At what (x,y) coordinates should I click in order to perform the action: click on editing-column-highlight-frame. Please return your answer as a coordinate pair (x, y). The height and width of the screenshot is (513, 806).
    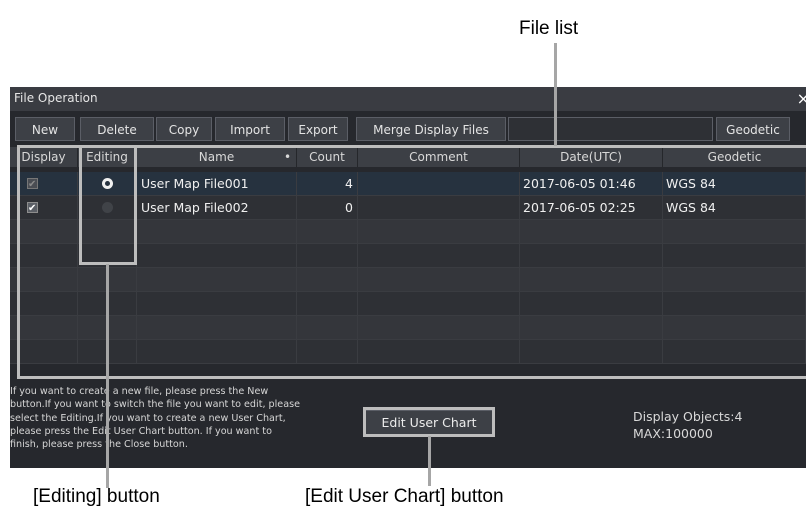
    Looking at the image, I should click on (108, 205).